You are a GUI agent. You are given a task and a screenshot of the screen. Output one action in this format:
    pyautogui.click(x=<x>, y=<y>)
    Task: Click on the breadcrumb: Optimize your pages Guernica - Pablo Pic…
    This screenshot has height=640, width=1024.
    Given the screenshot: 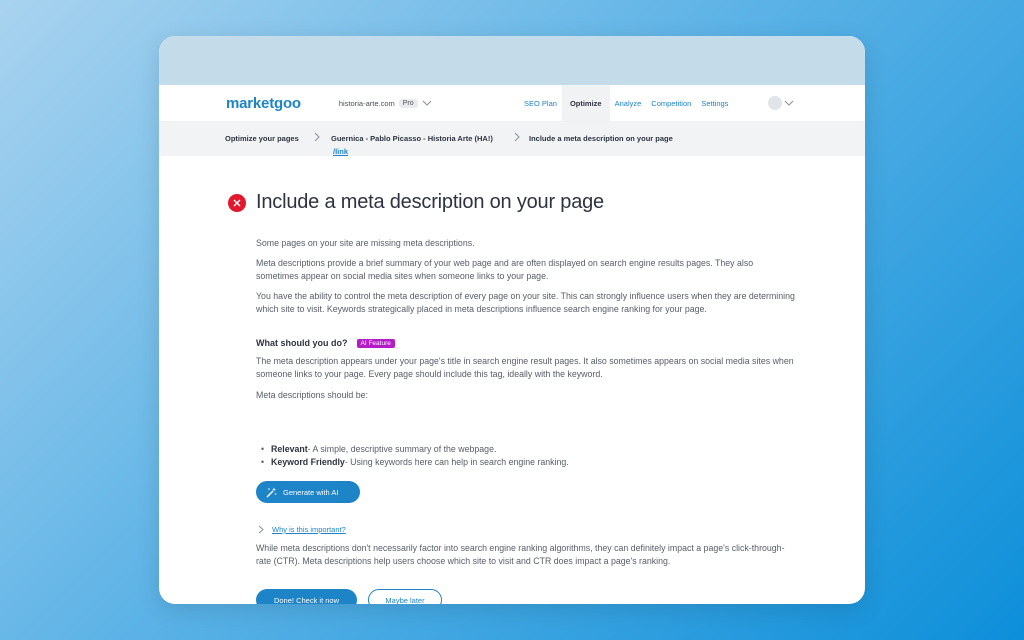 What is the action you would take?
    pyautogui.click(x=512, y=139)
    